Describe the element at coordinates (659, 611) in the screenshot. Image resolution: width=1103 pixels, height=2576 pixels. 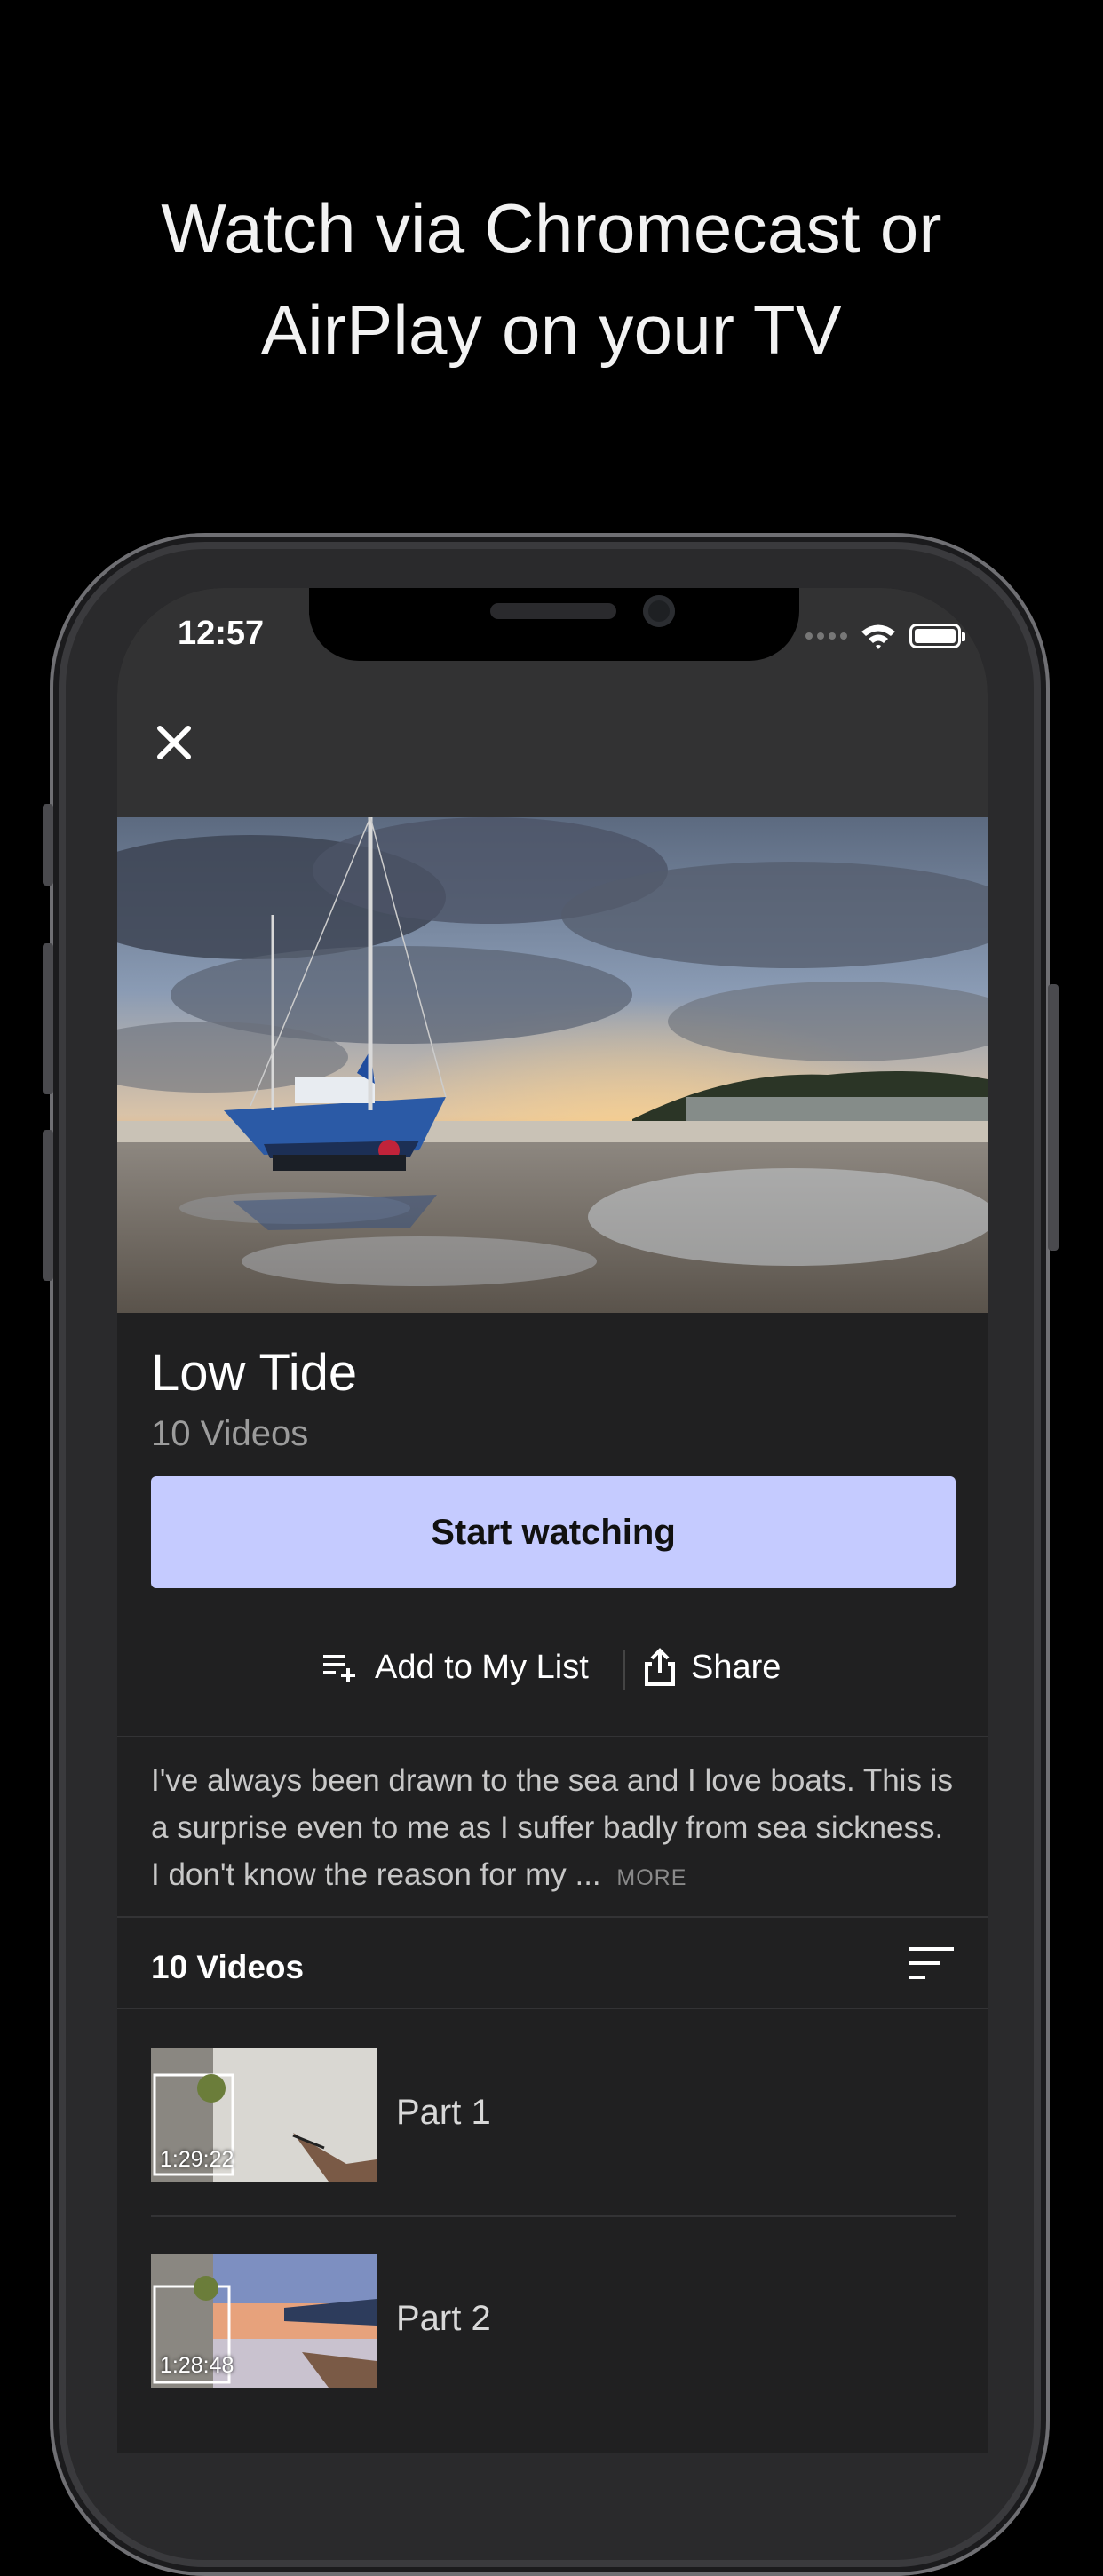
I see `front-camera` at that location.